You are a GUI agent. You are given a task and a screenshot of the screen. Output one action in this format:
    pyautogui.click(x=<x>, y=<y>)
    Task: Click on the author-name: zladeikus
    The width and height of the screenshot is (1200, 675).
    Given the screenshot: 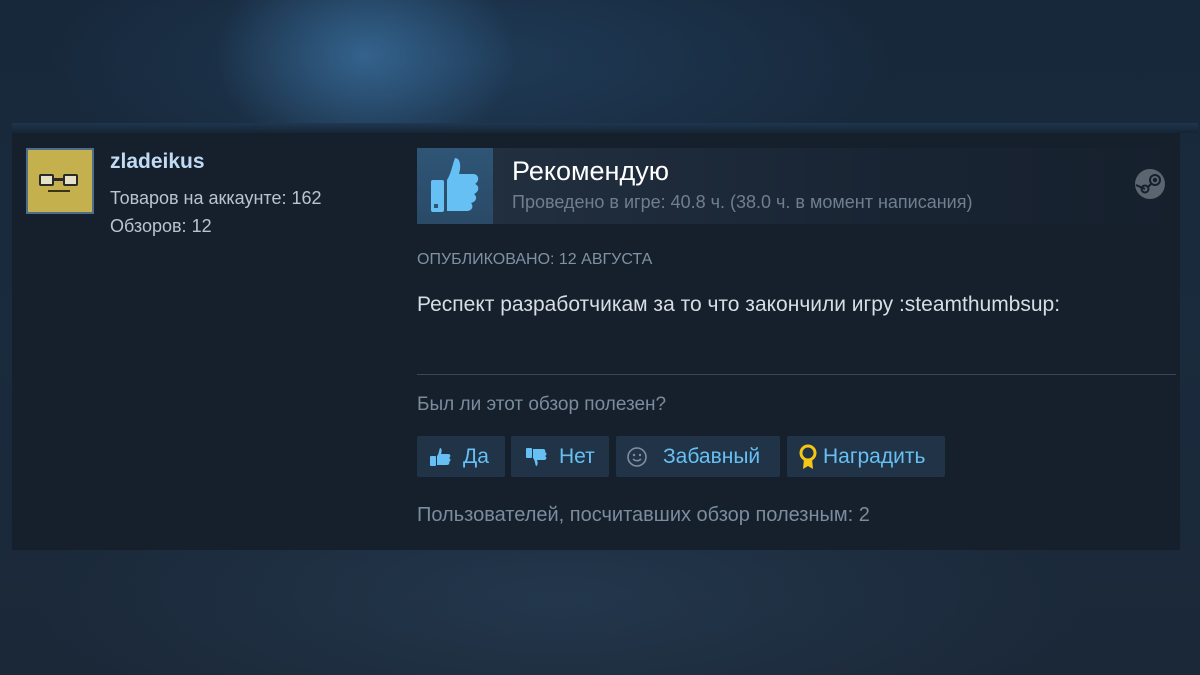 What is the action you would take?
    pyautogui.click(x=157, y=162)
    